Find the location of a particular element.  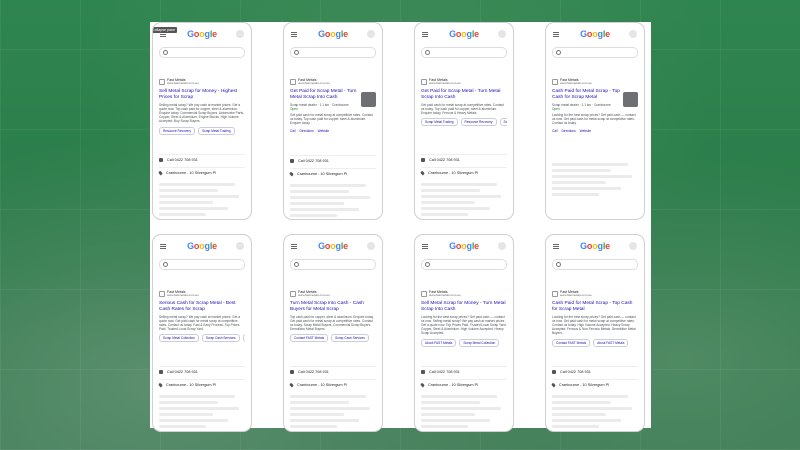

phone-icon is located at coordinates (554, 372).